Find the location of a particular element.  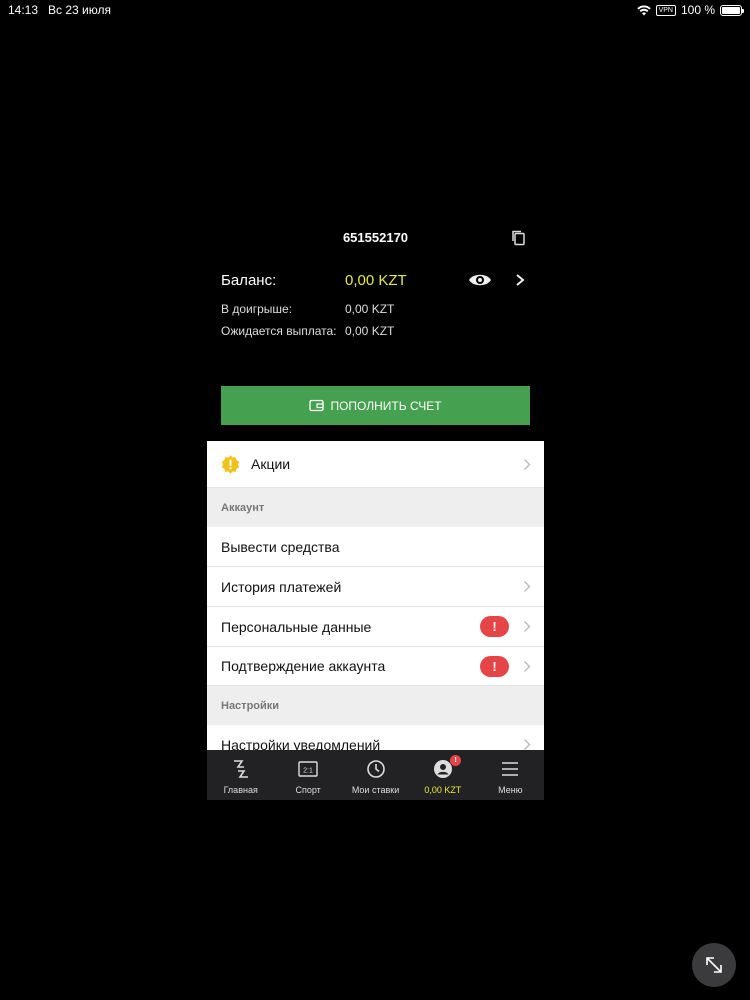

home-logo-icon is located at coordinates (240, 769).